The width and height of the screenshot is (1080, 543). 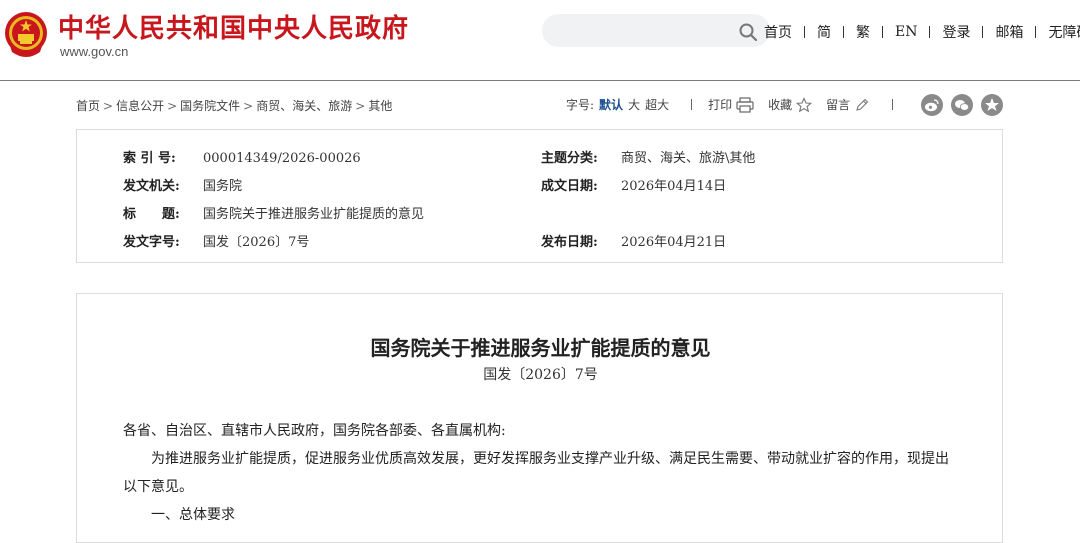 I want to click on share-qzone, so click(x=992, y=105).